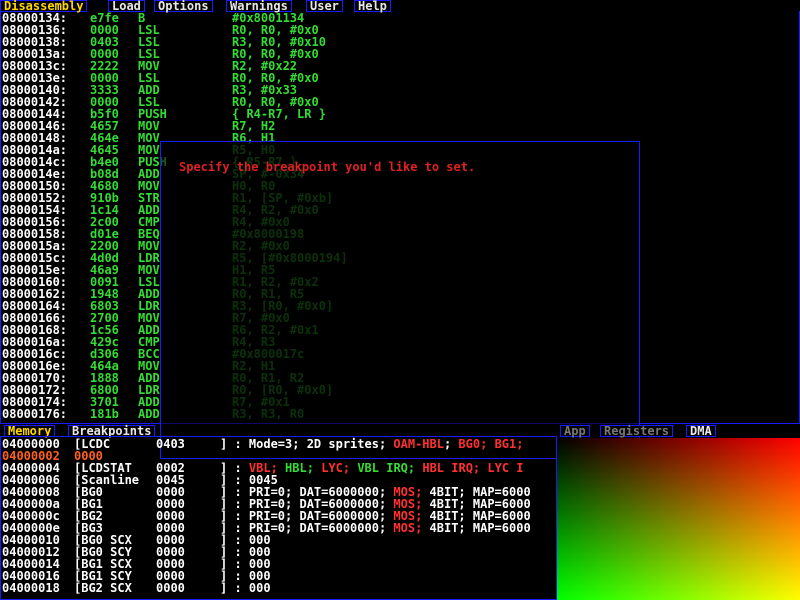 This screenshot has width=800, height=600. What do you see at coordinates (397, 102) in the screenshot?
I see `disassembly-row: 08000142: 0000 LSL R0, R0, #0x0` at bounding box center [397, 102].